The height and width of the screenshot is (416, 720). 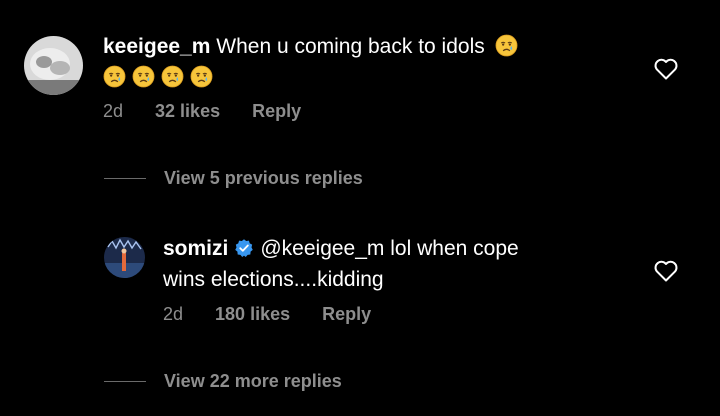 I want to click on reply-button: Reply, so click(x=276, y=111).